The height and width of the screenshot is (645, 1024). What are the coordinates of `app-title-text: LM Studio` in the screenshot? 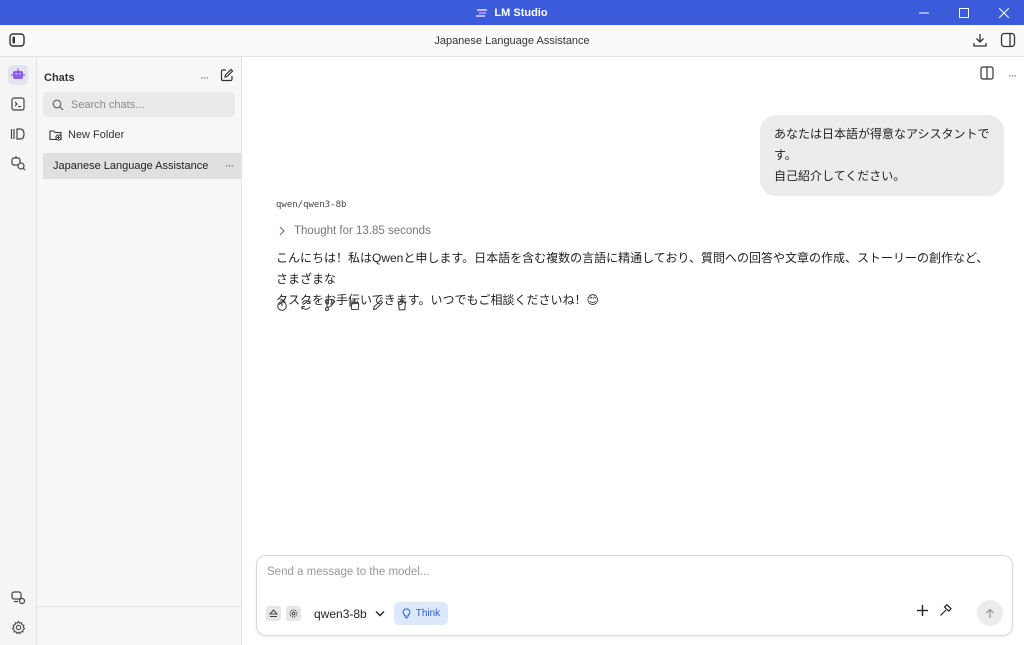 It's located at (521, 12).